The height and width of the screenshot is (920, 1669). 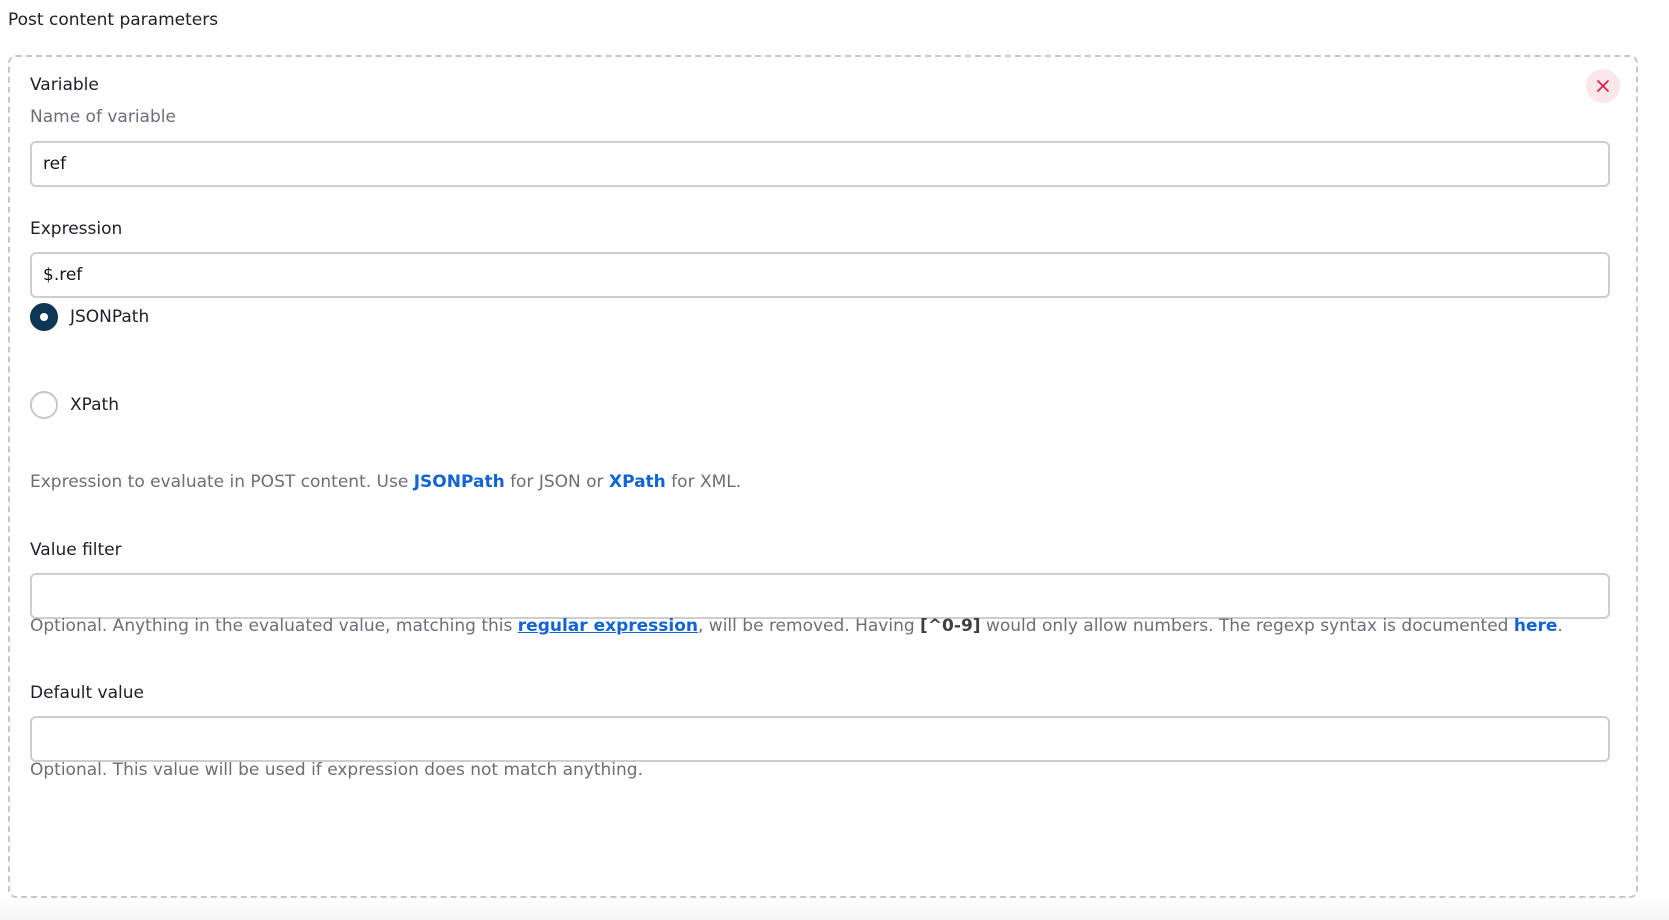 I want to click on value-filter-help-middle1: , will be removed. Having, so click(x=809, y=626).